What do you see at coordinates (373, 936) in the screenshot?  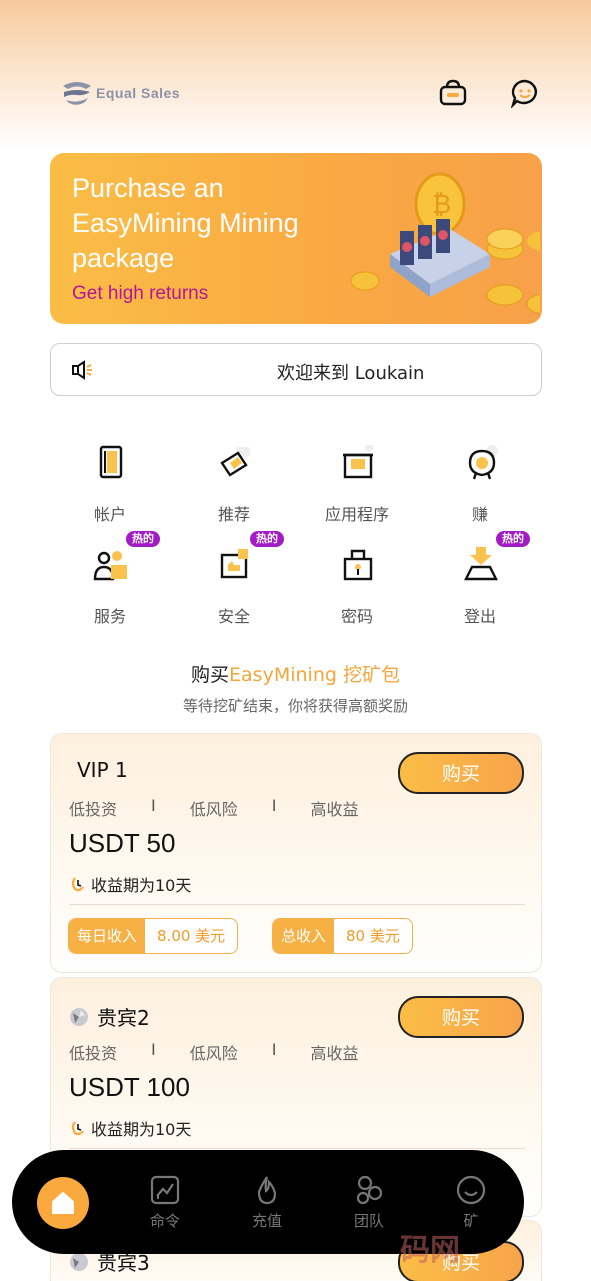 I see `total-income-value: 80 美元` at bounding box center [373, 936].